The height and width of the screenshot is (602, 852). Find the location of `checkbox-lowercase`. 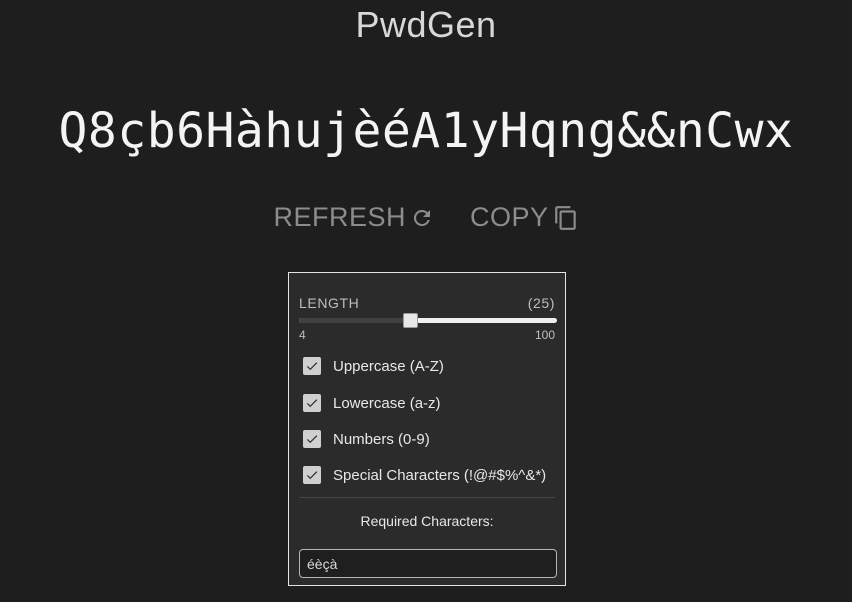

checkbox-lowercase is located at coordinates (312, 403).